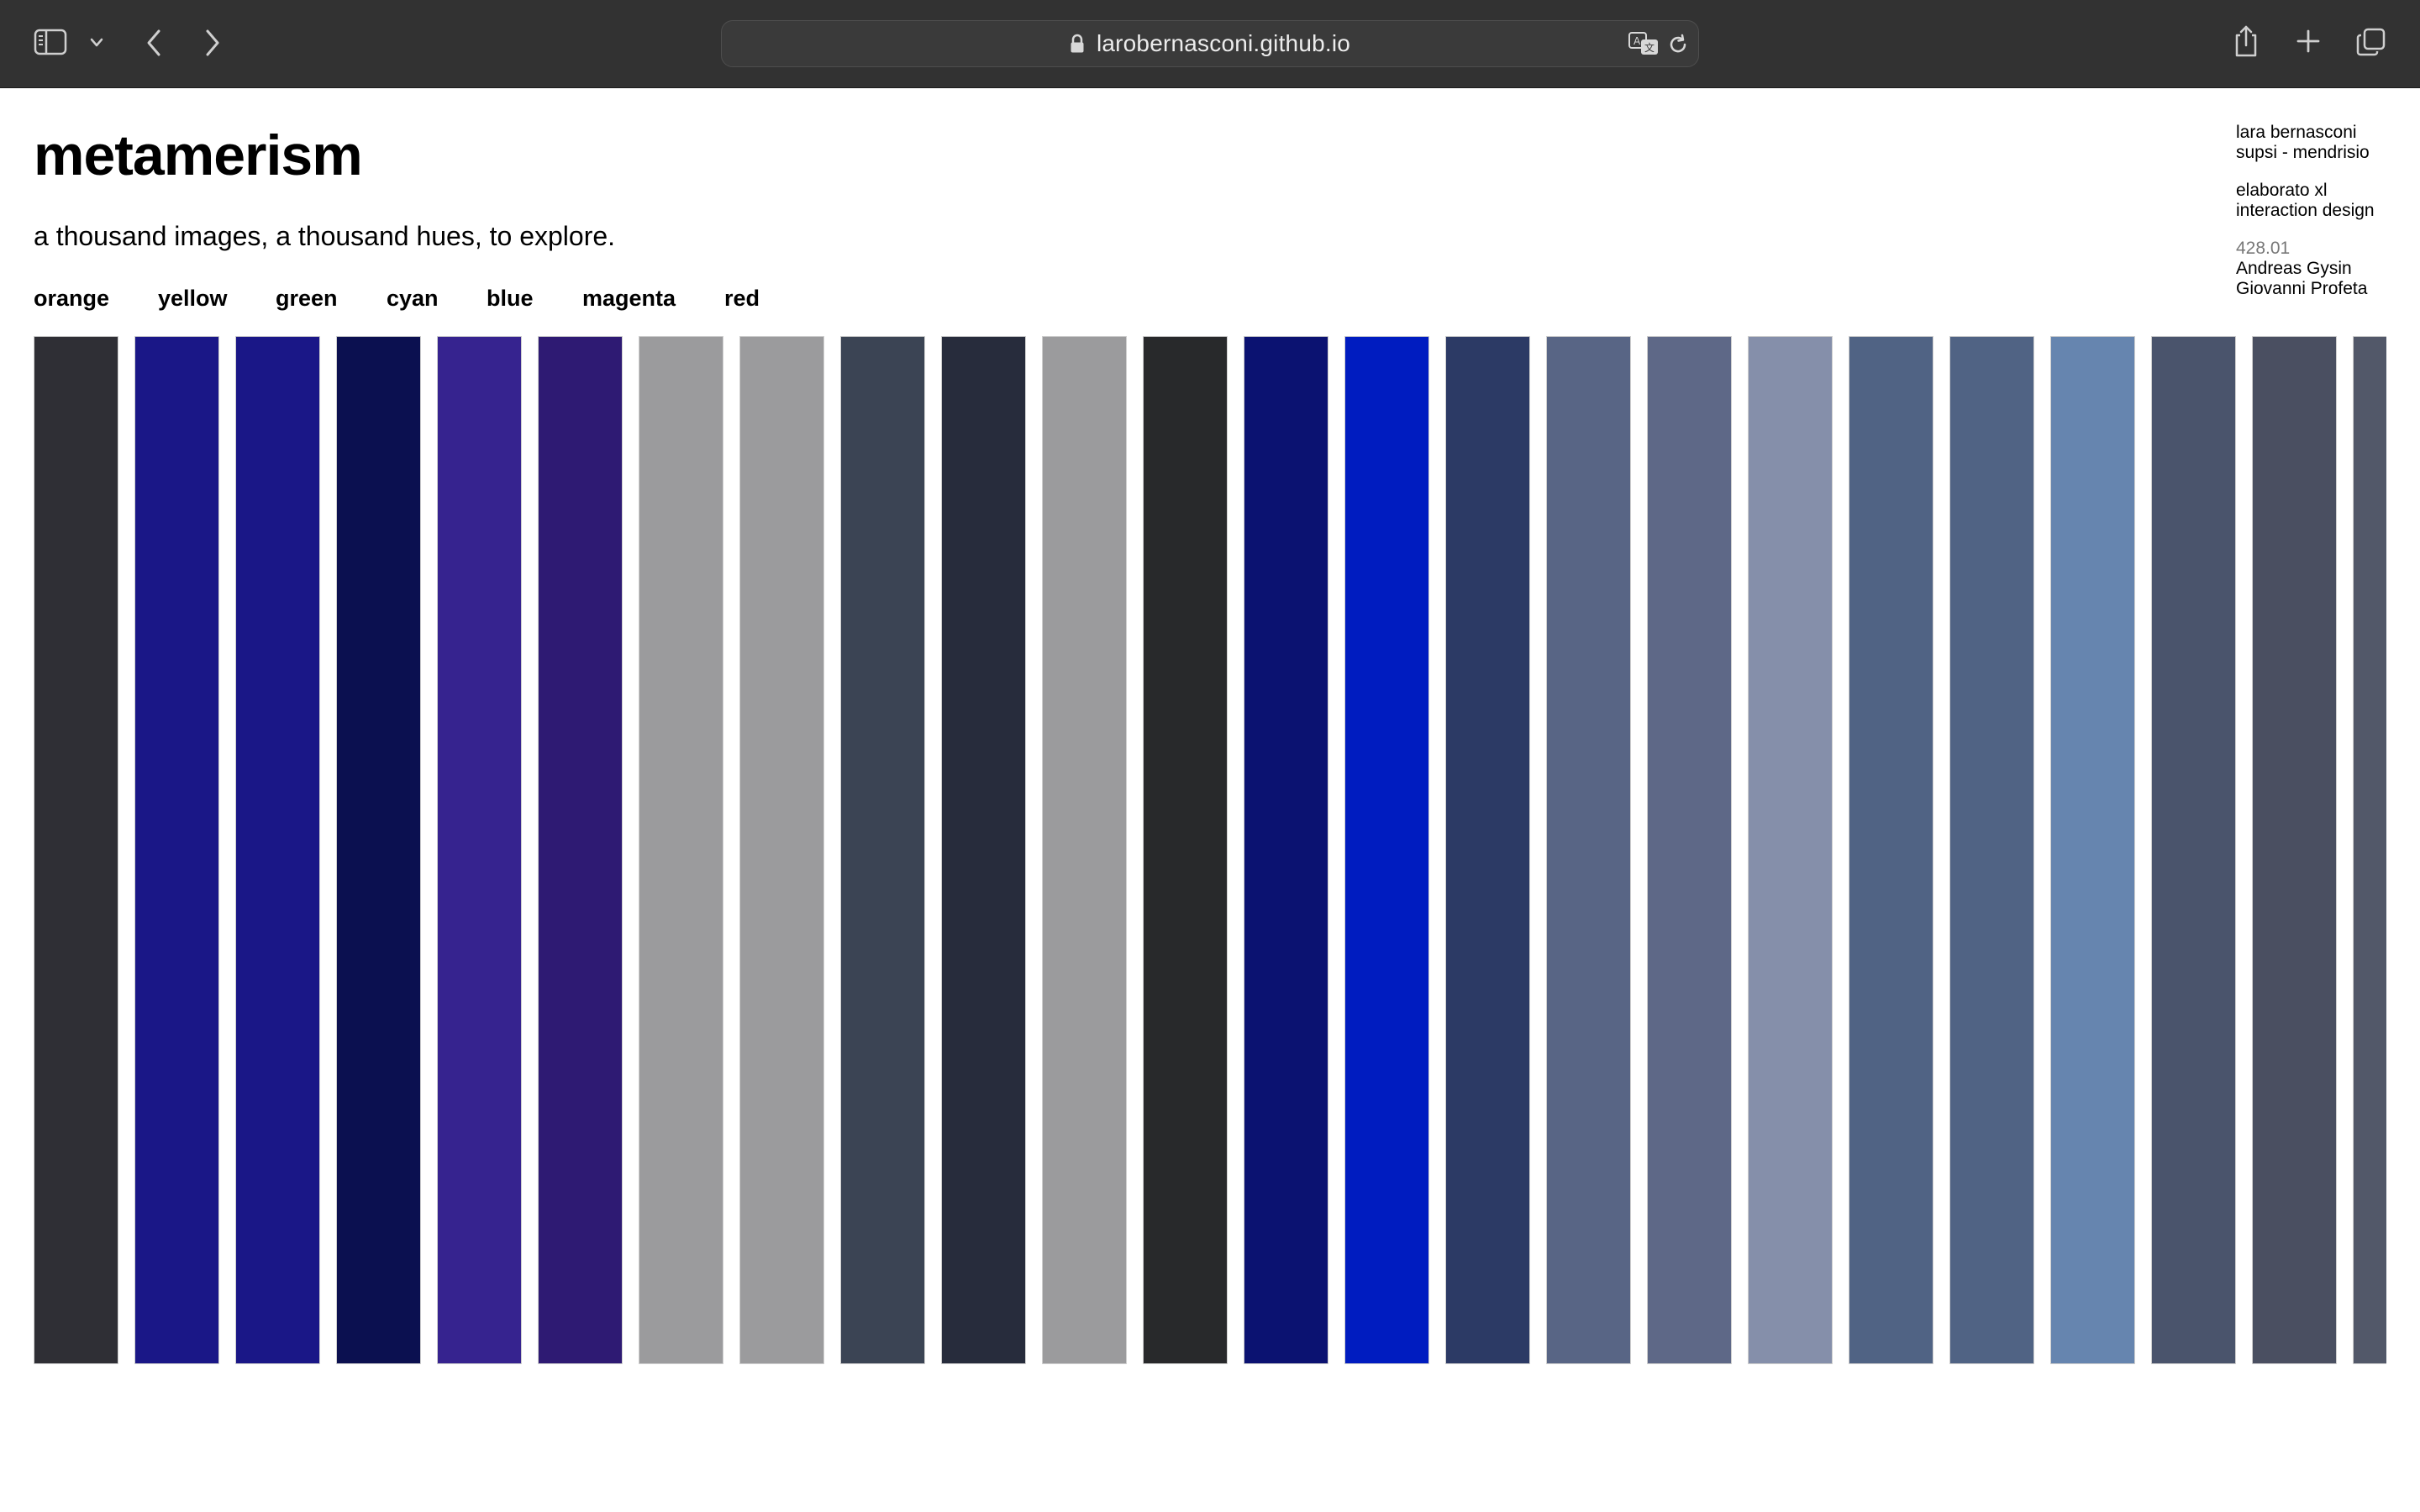 The image size is (2420, 1512). What do you see at coordinates (1077, 43) in the screenshot?
I see `lock-icon` at bounding box center [1077, 43].